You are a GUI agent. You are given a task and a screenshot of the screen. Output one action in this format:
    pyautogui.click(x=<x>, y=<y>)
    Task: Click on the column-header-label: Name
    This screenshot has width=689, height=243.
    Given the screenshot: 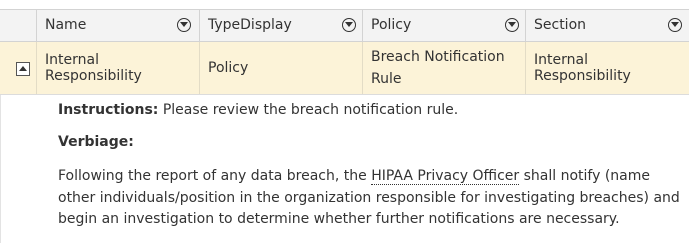 What is the action you would take?
    pyautogui.click(x=66, y=25)
    